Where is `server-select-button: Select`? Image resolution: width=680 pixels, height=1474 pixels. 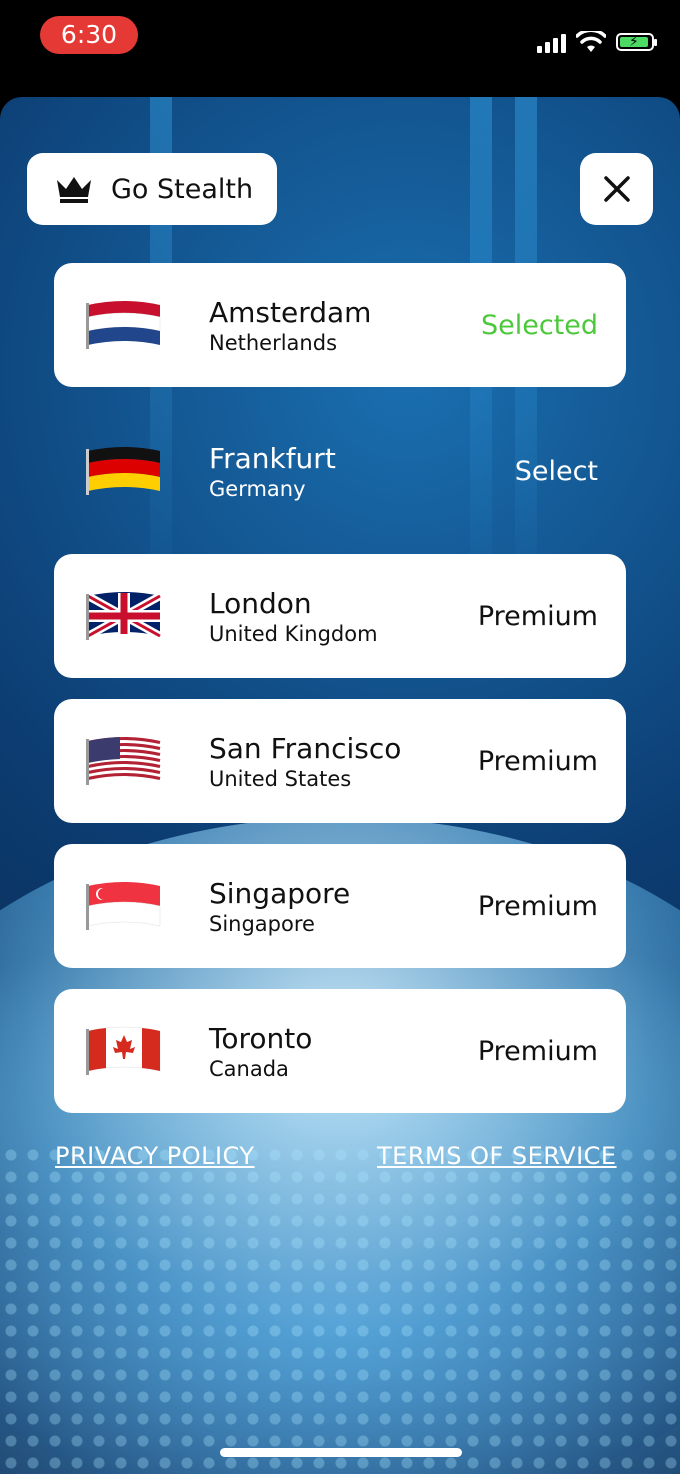
server-select-button: Select is located at coordinates (556, 471).